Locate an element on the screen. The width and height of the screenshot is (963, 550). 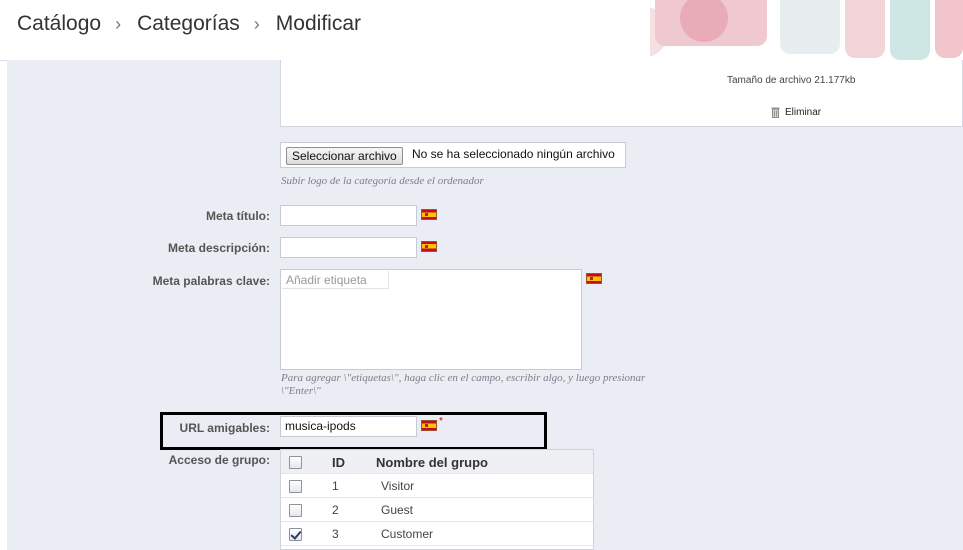
group-name: Customer is located at coordinates (407, 534).